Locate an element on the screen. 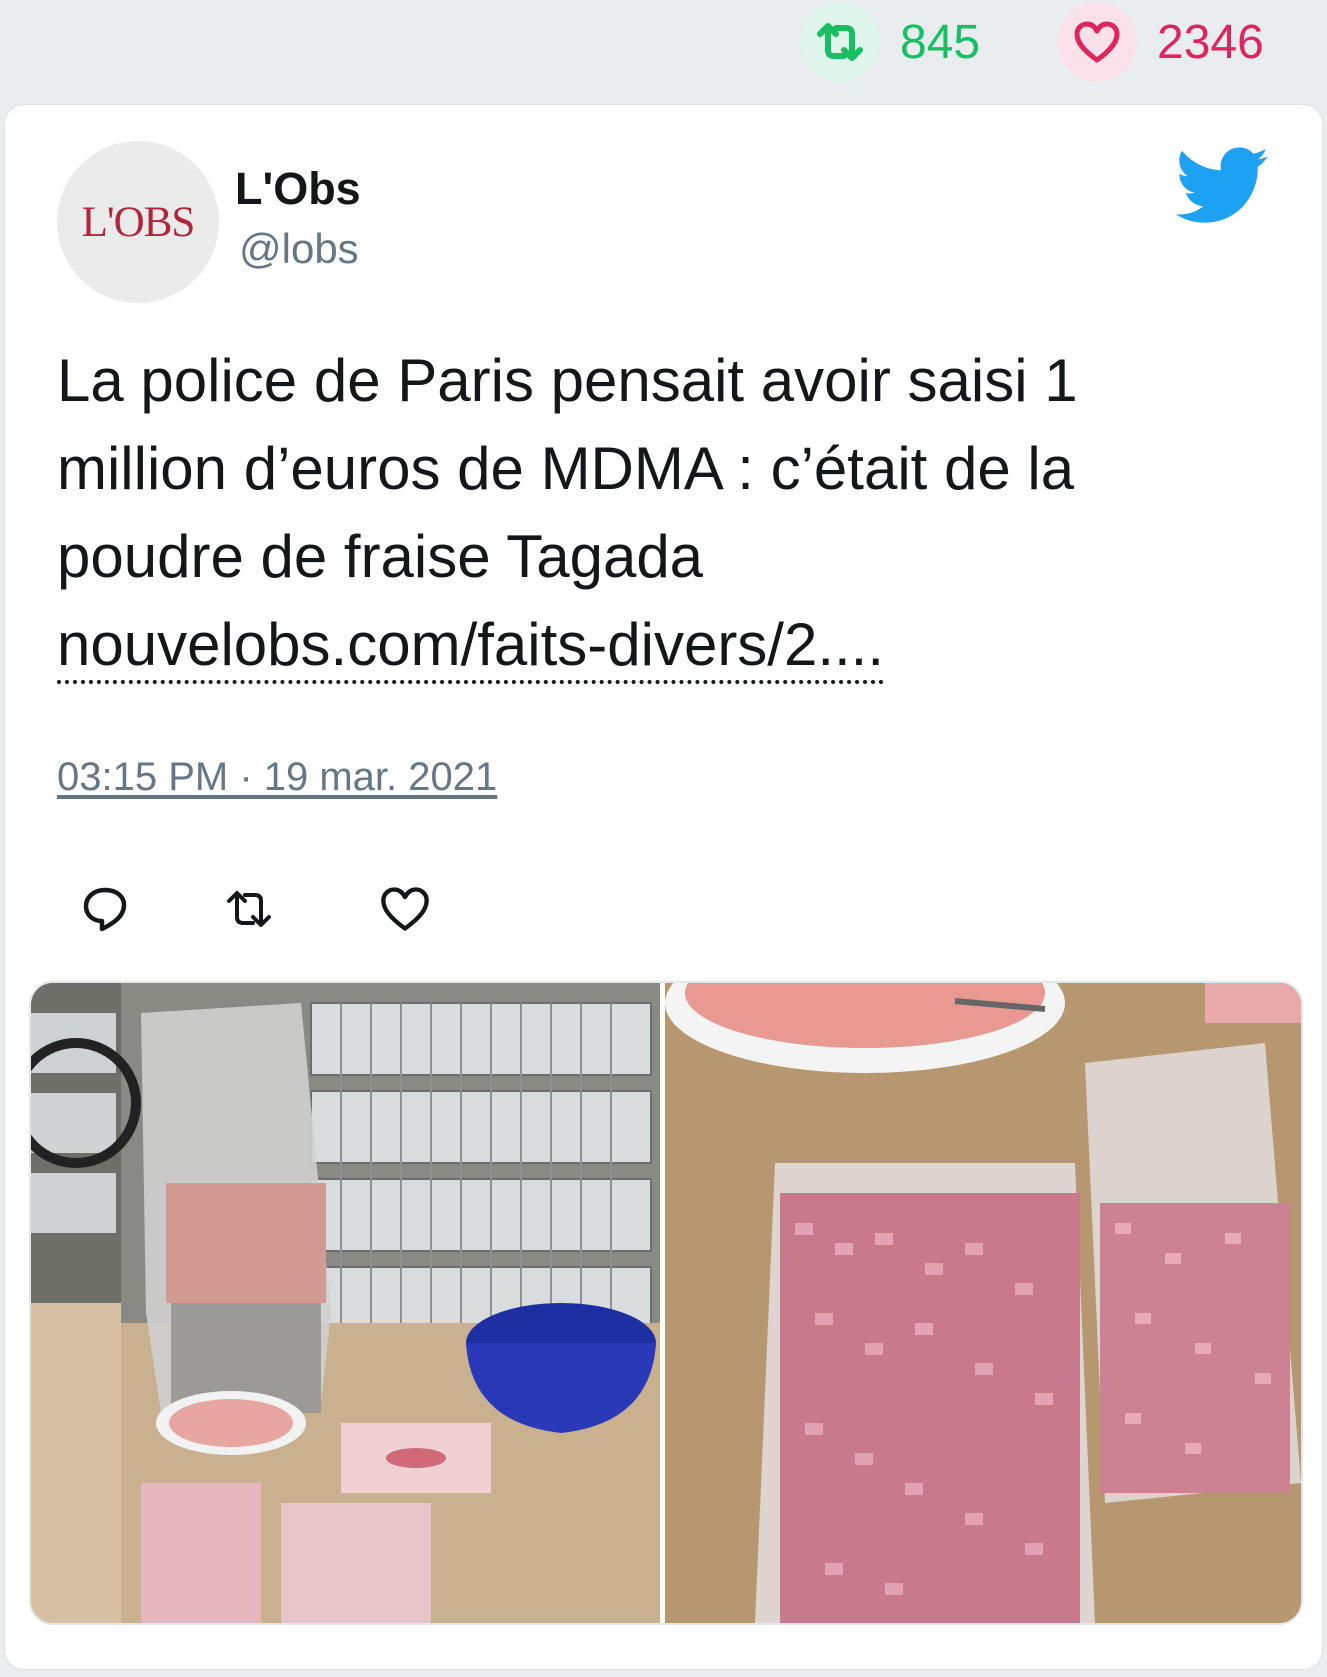  reply-button is located at coordinates (105, 909).